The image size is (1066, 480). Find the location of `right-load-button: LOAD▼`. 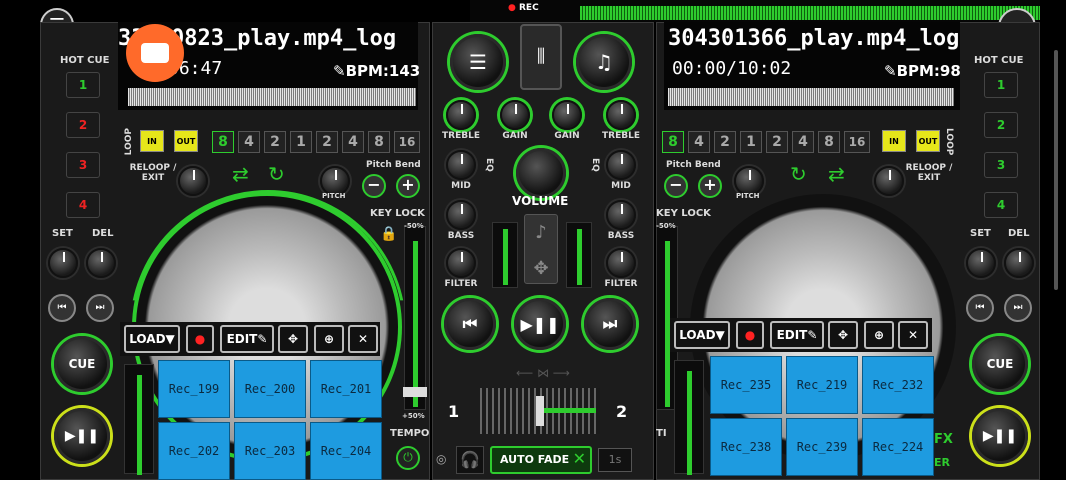

right-load-button: LOAD▼ is located at coordinates (702, 335).